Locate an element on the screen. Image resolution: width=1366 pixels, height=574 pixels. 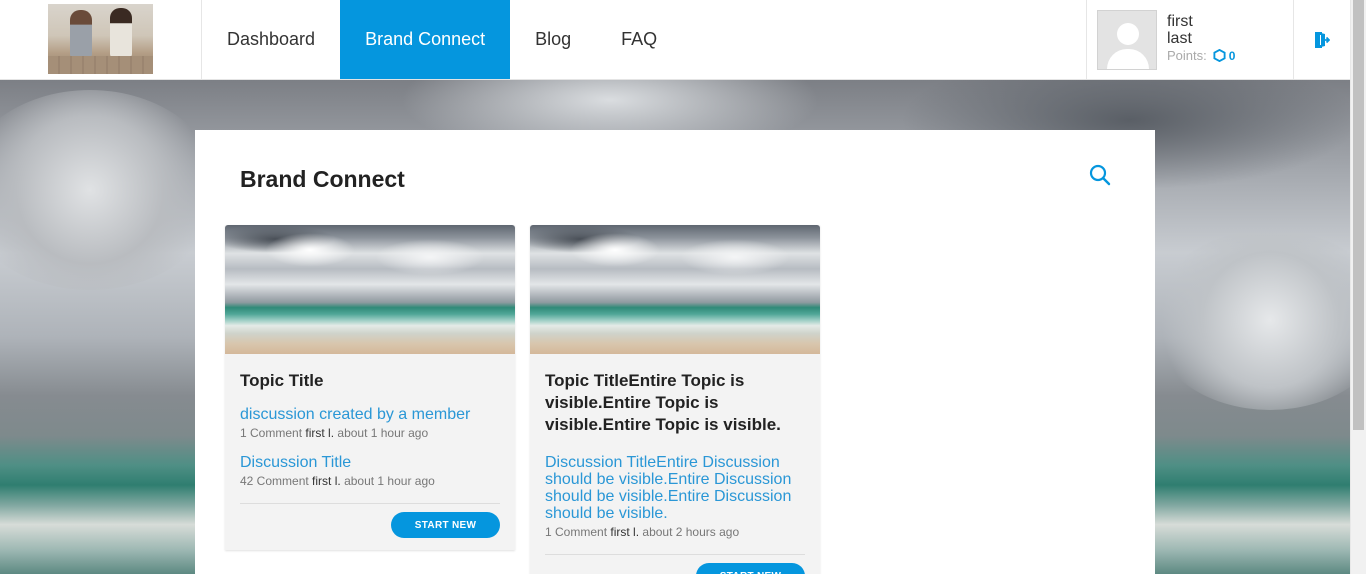
logout-icon is located at coordinates (1322, 39).